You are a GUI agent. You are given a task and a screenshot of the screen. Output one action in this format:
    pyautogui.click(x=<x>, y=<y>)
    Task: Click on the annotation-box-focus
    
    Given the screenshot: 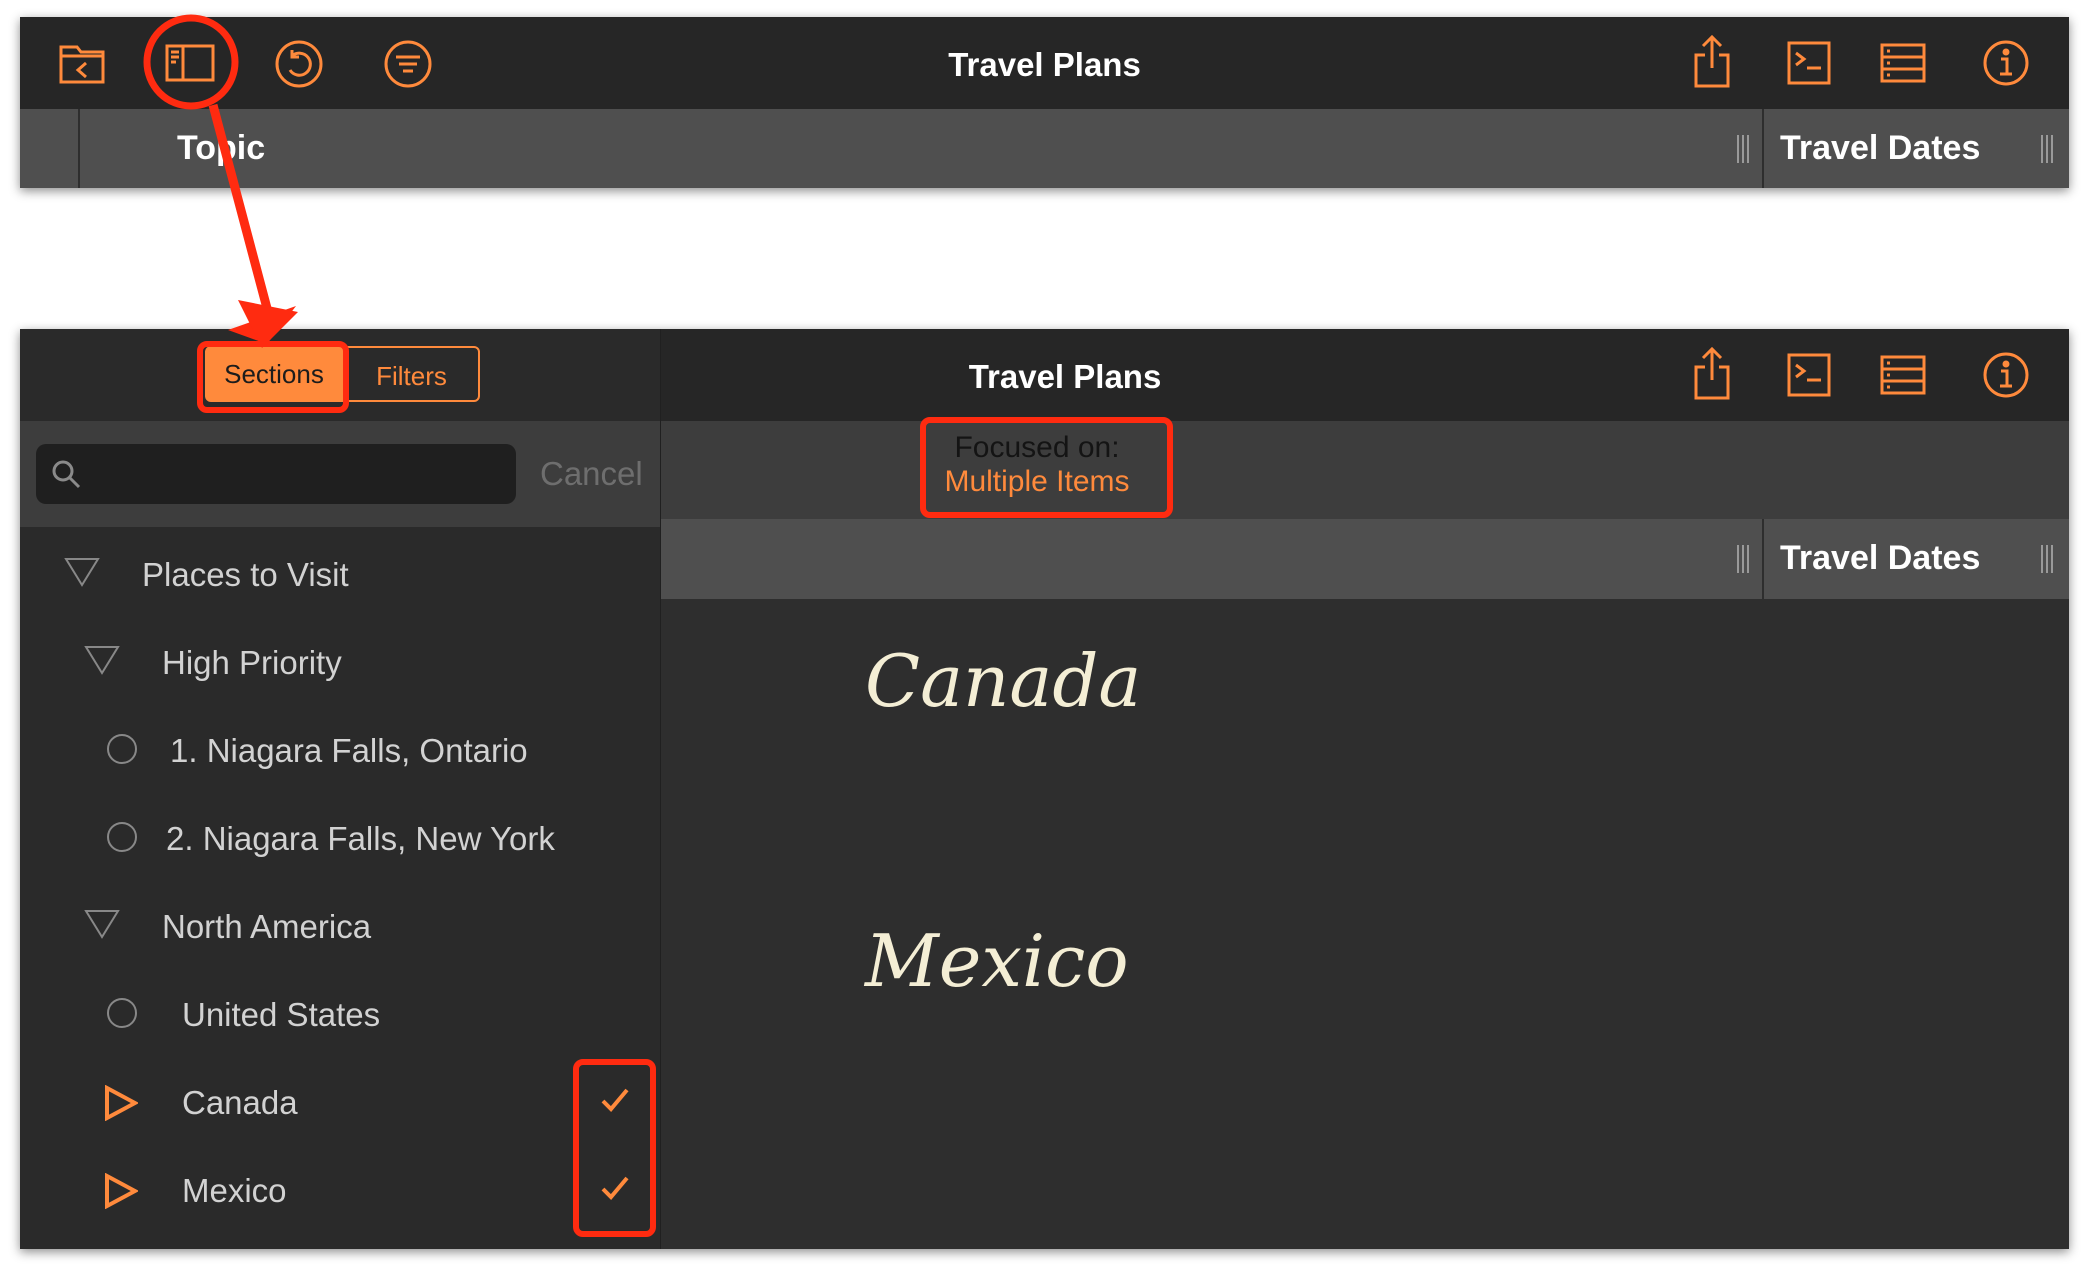 What is the action you would take?
    pyautogui.click(x=1046, y=467)
    